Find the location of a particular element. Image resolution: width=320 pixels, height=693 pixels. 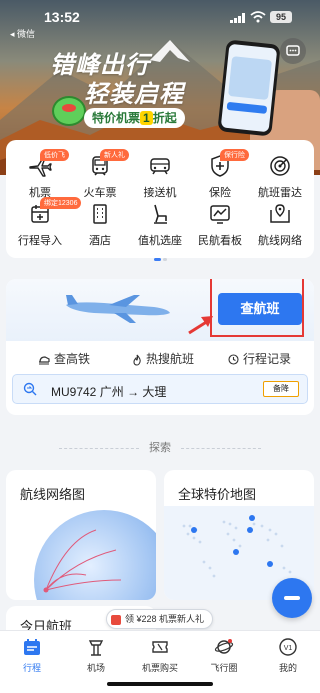

profile-icon: V1 is located at coordinates (288, 647).